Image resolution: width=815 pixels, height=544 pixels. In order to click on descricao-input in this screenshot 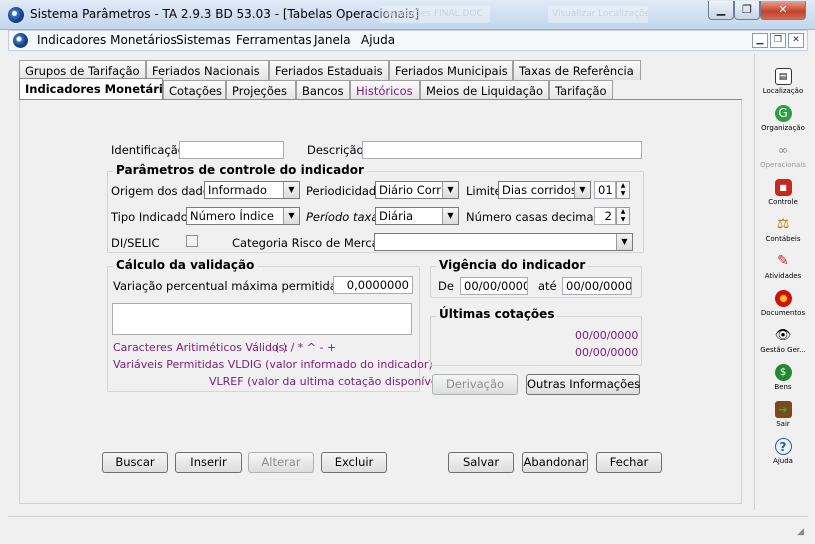, I will do `click(502, 150)`.